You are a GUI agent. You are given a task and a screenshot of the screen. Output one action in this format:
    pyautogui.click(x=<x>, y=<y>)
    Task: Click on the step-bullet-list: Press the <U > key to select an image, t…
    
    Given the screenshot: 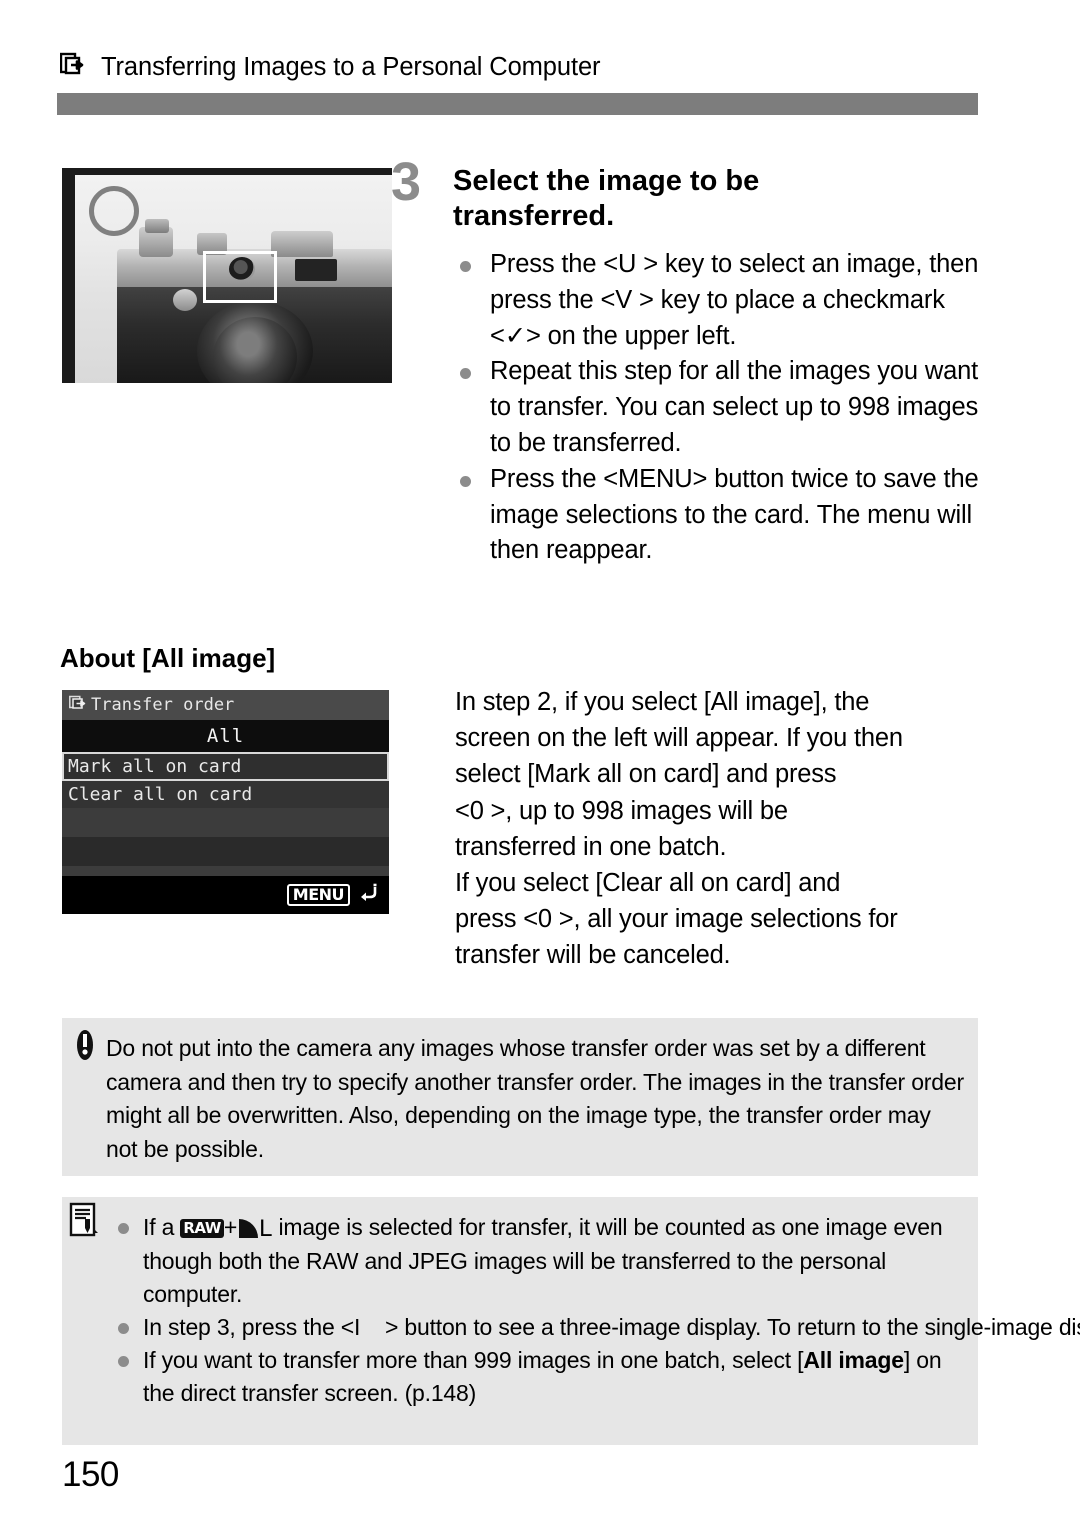 What is the action you would take?
    pyautogui.click(x=721, y=408)
    